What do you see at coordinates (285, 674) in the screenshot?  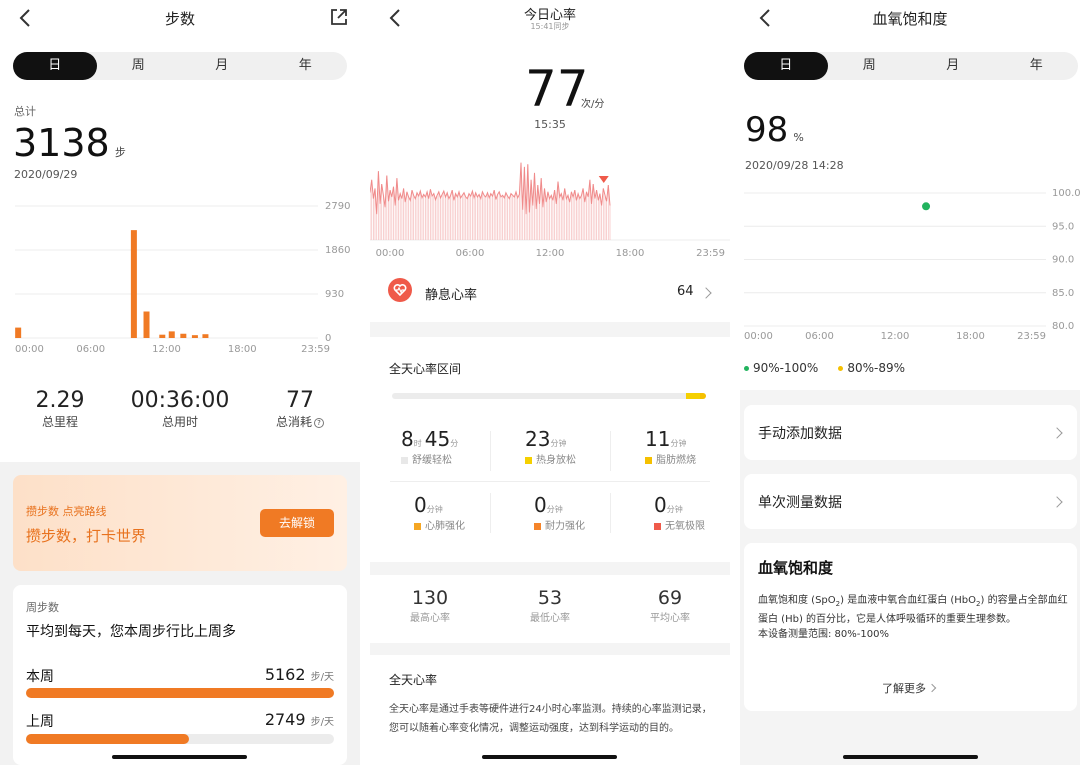 I see `this-week-number: 5162` at bounding box center [285, 674].